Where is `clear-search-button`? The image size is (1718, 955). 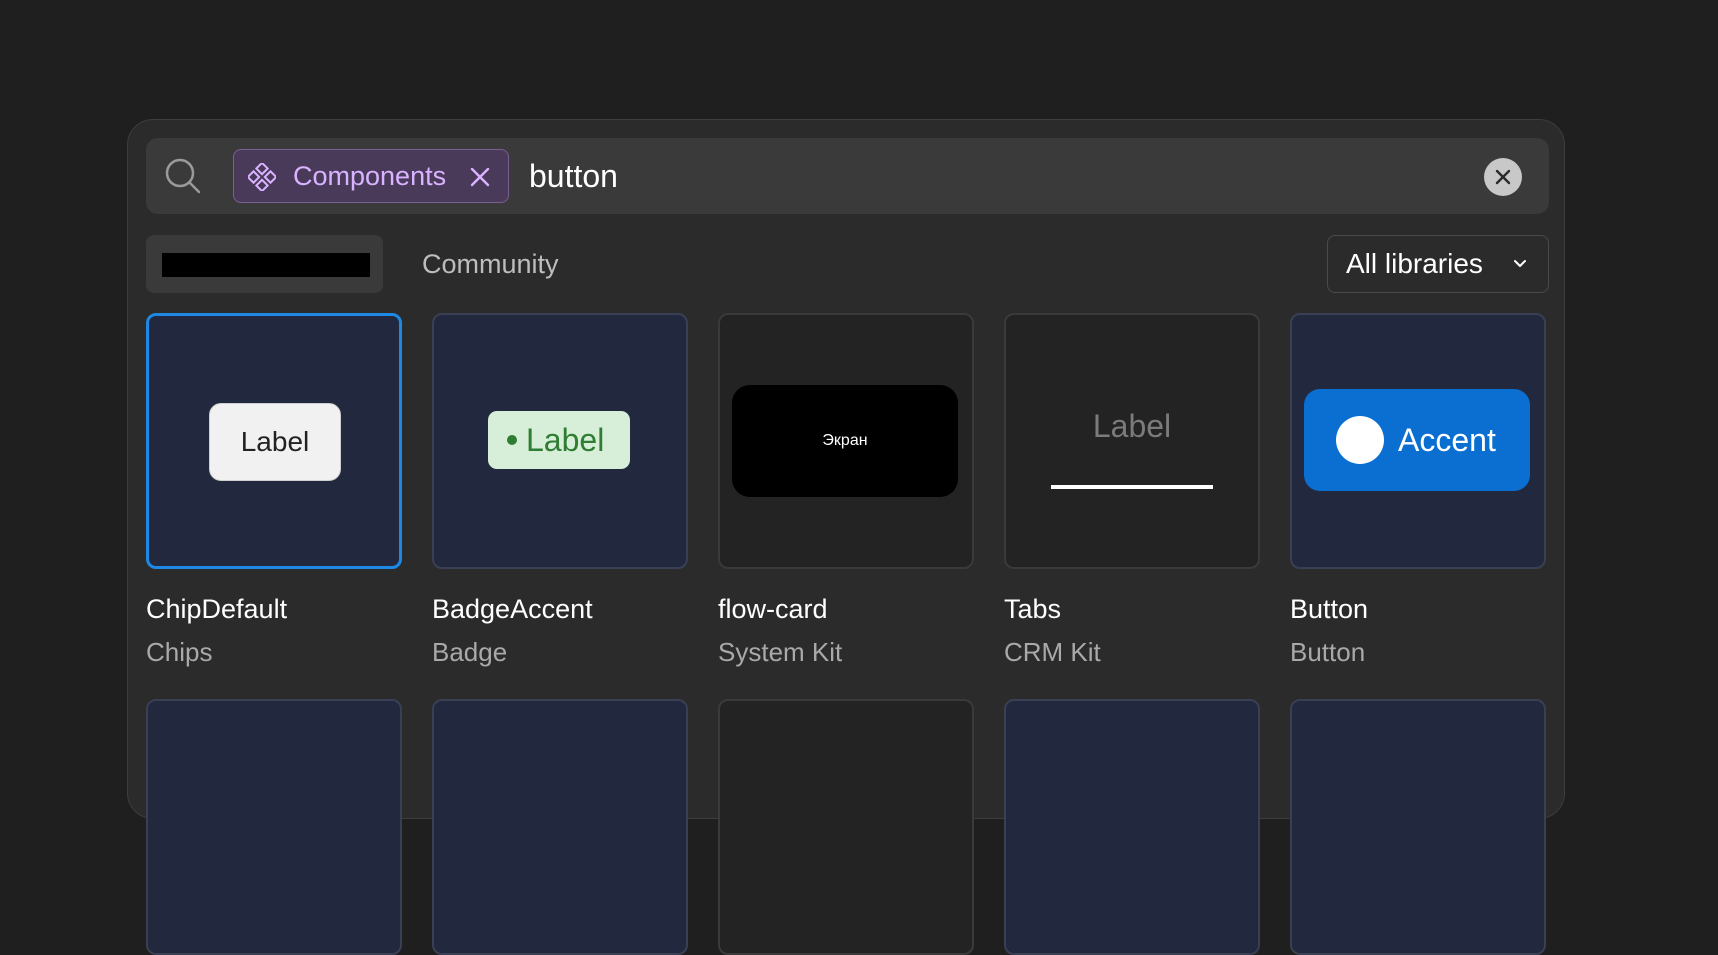 clear-search-button is located at coordinates (1503, 177).